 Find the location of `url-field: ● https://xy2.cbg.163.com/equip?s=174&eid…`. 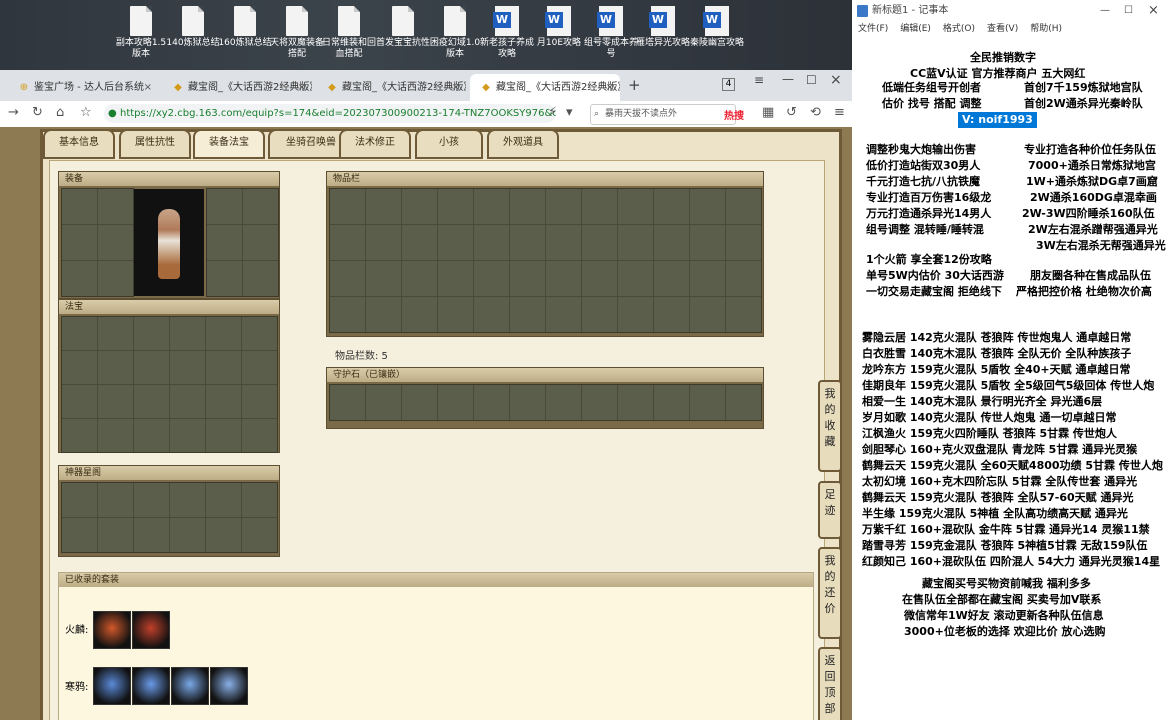

url-field: ● https://xy2.cbg.163.com/equip?s=174&eid… is located at coordinates (330, 113).